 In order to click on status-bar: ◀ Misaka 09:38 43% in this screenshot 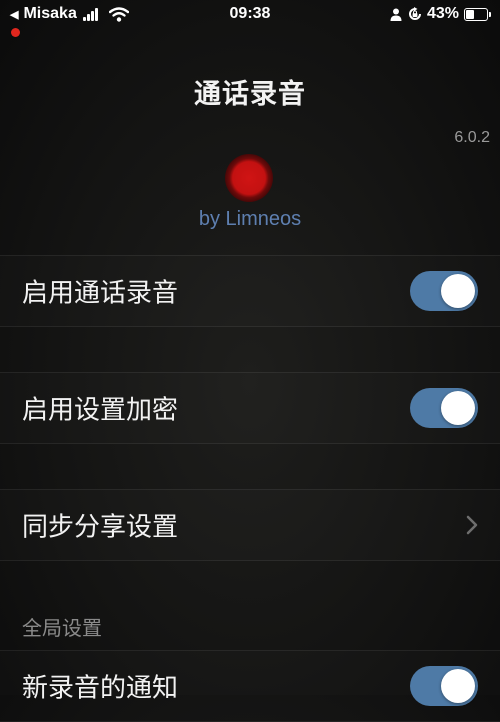, I will do `click(250, 18)`.